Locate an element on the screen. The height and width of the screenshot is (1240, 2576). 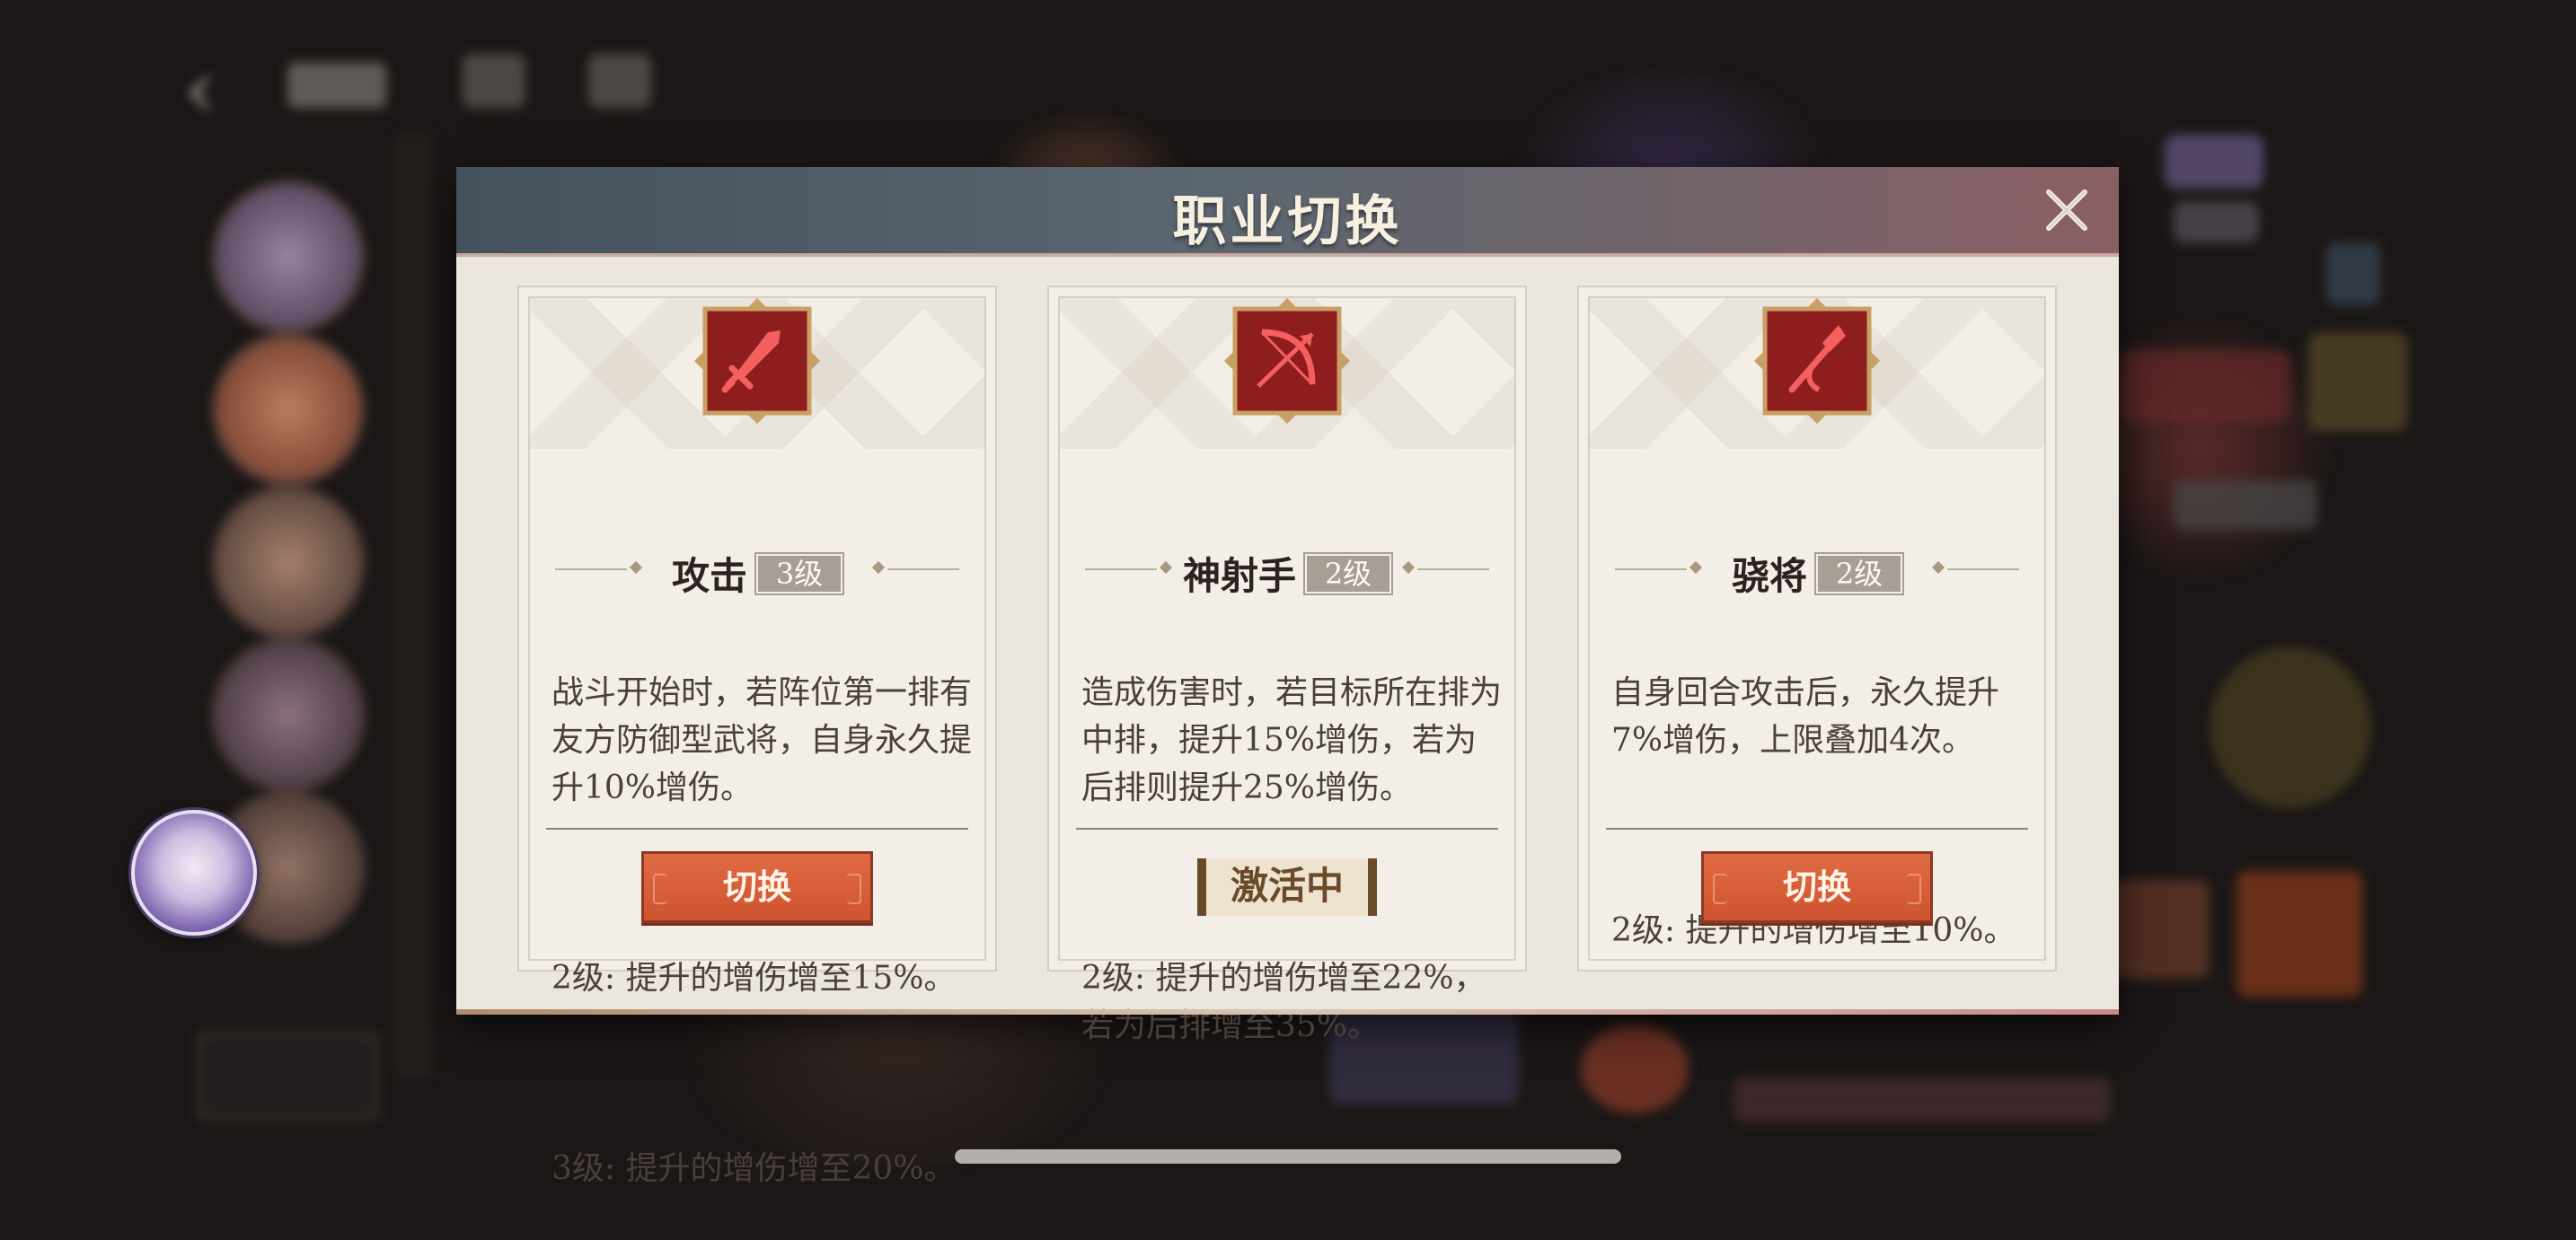
home-indicator is located at coordinates (1288, 1157).